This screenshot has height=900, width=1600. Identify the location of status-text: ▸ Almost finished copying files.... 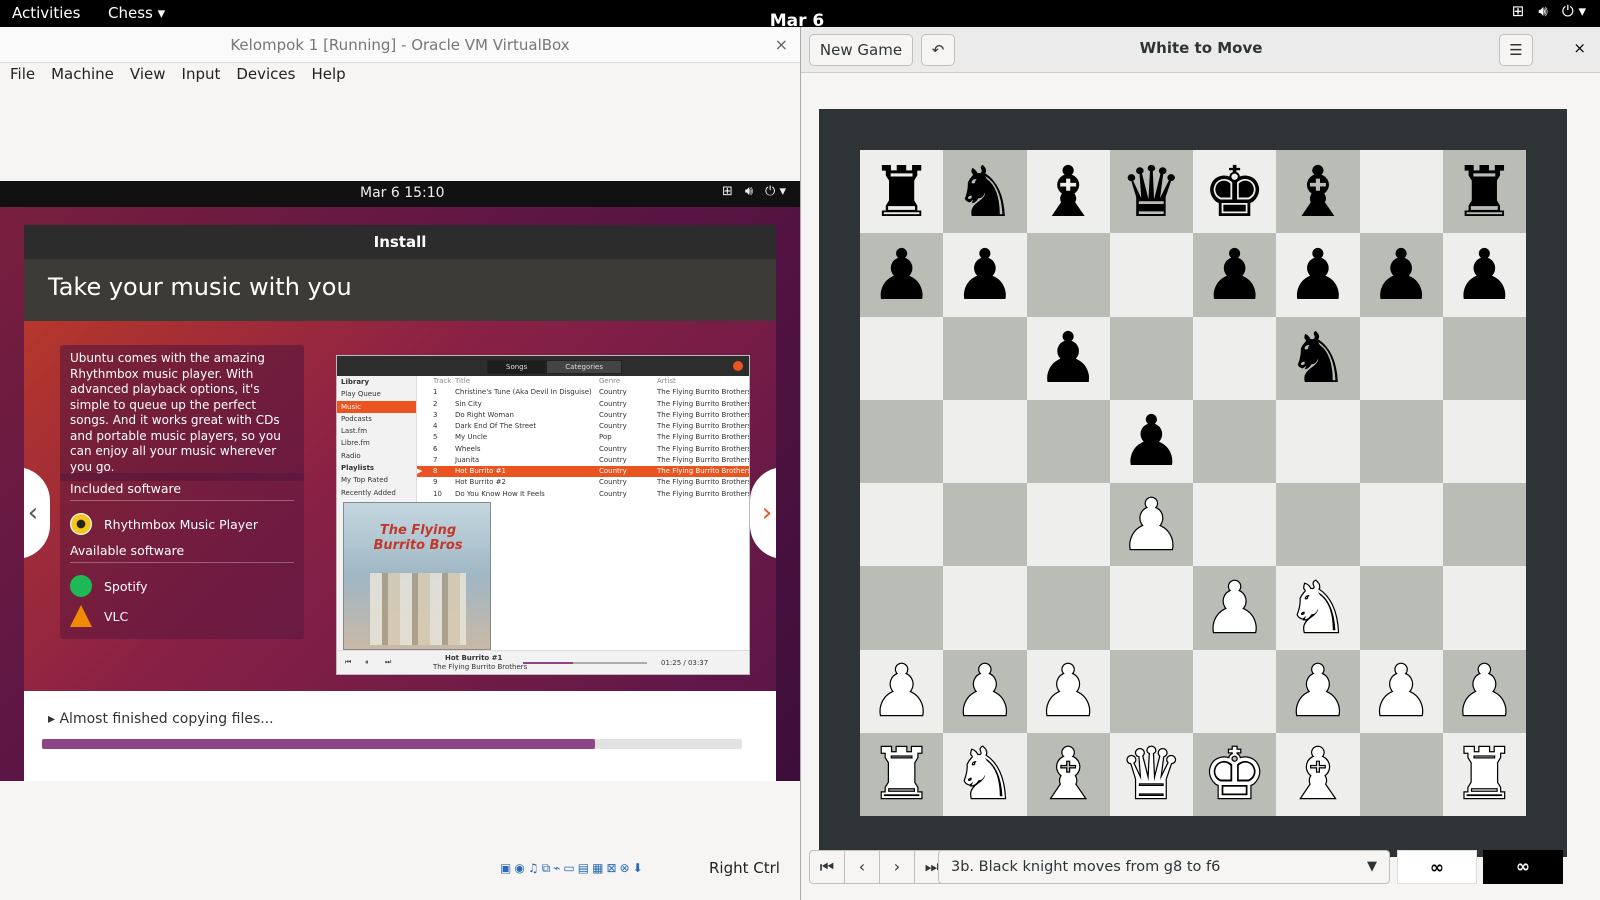
(161, 719).